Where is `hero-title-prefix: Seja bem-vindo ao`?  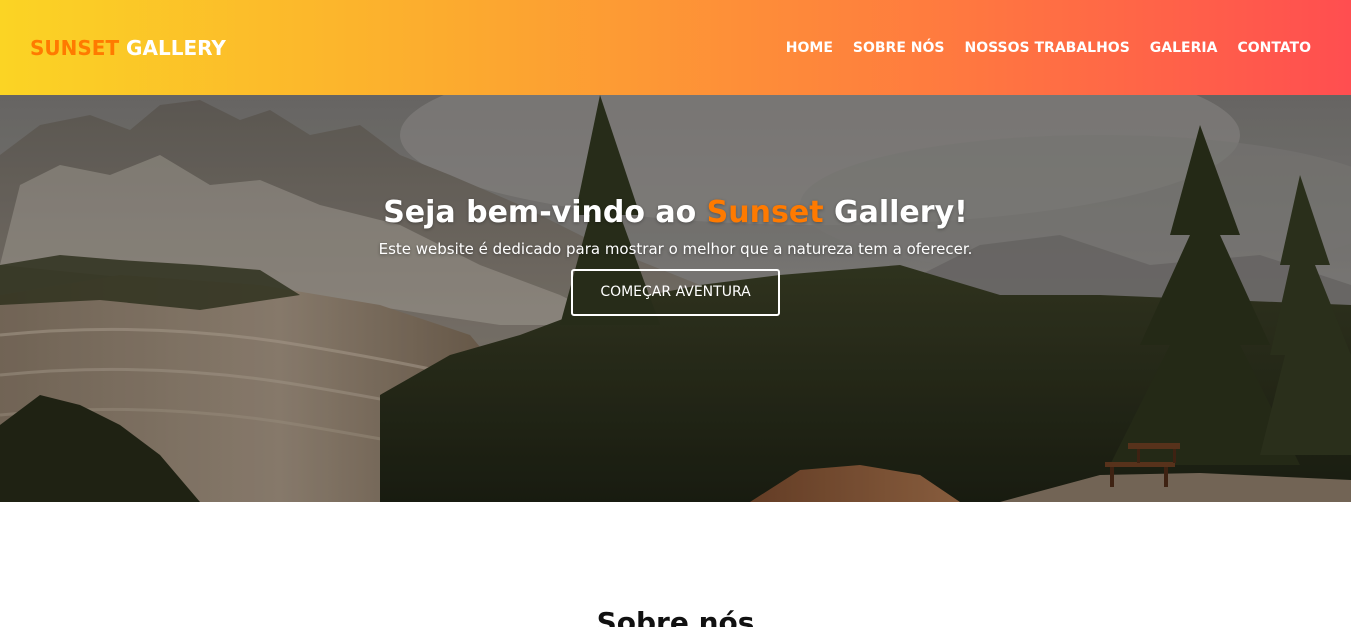
hero-title-prefix: Seja bem-vindo ao is located at coordinates (545, 212).